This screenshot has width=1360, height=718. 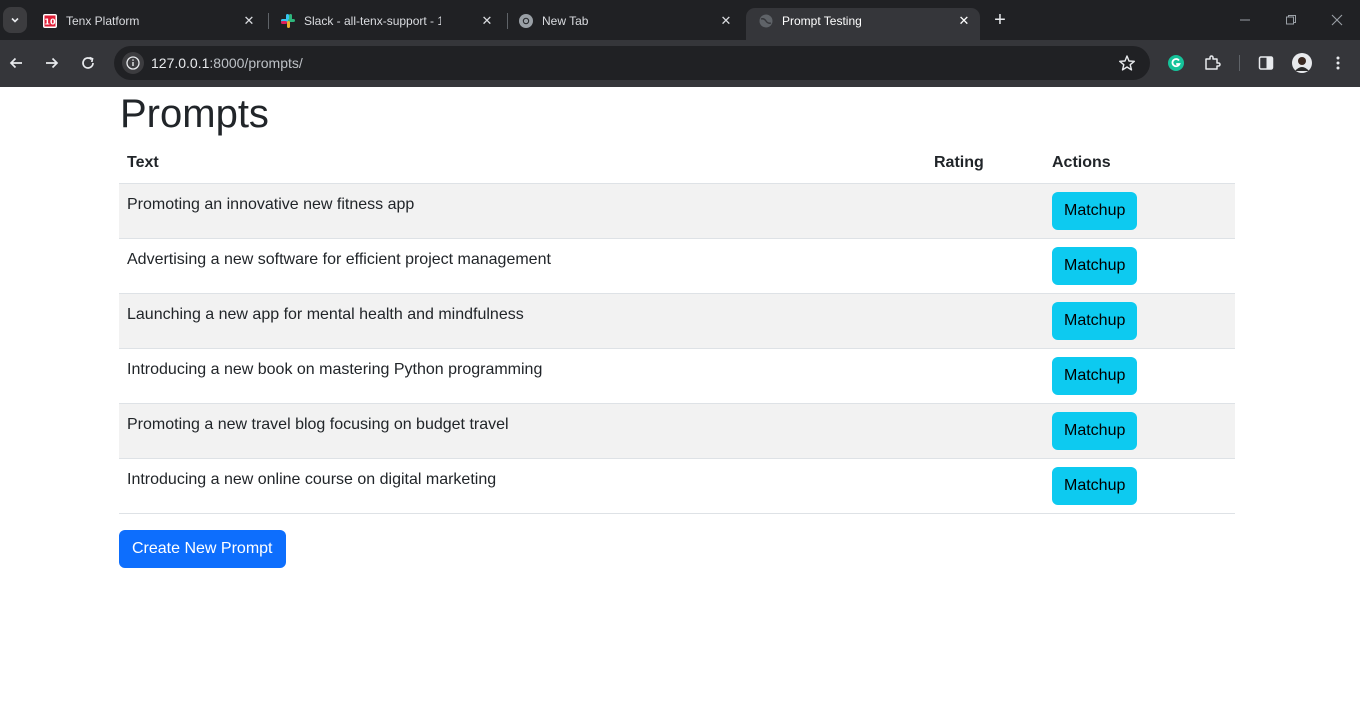 I want to click on column-header-actions: Actions, so click(x=1139, y=164).